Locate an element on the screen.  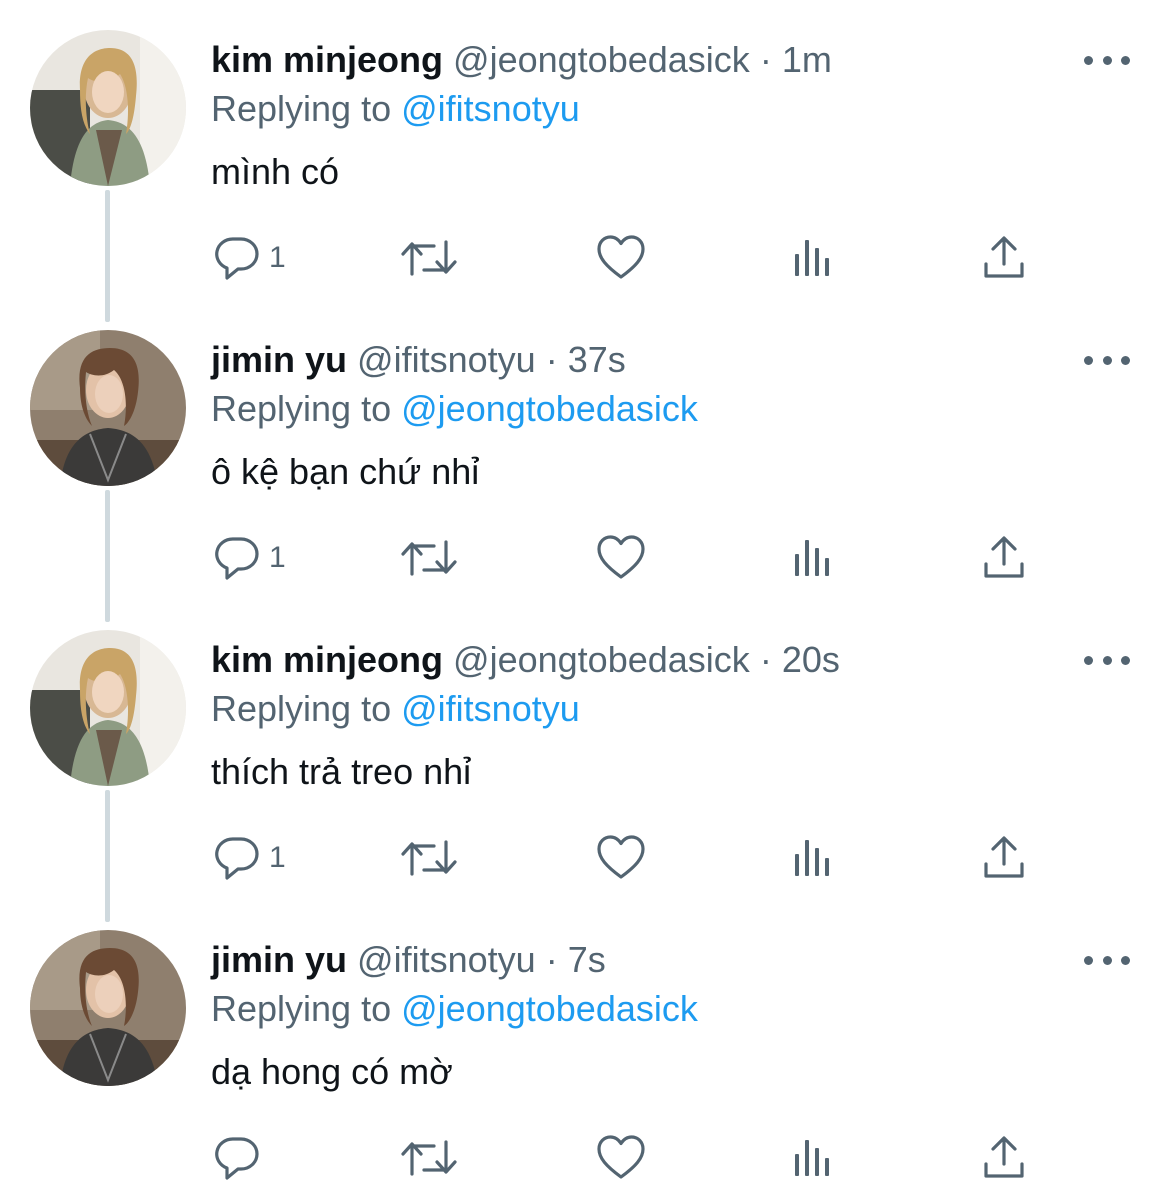
tweet-header: jimin yu @ifitsnotyu · 7s is located at coordinates (408, 960).